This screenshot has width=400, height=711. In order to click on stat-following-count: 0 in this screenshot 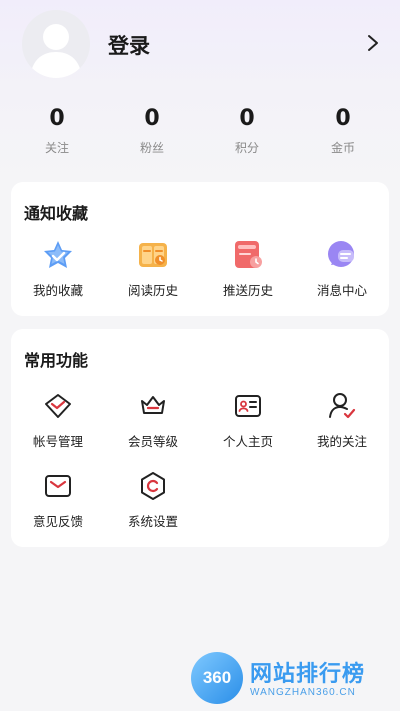, I will do `click(57, 118)`.